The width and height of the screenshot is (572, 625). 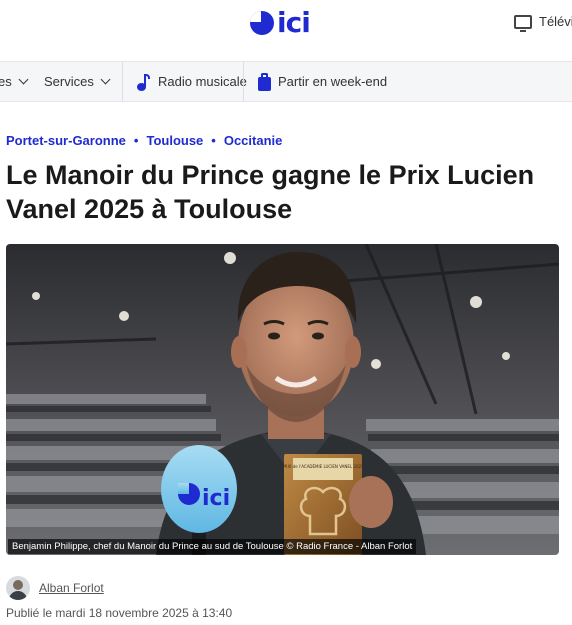 What do you see at coordinates (202, 81) in the screenshot?
I see `nav-item-label: Radio musicale` at bounding box center [202, 81].